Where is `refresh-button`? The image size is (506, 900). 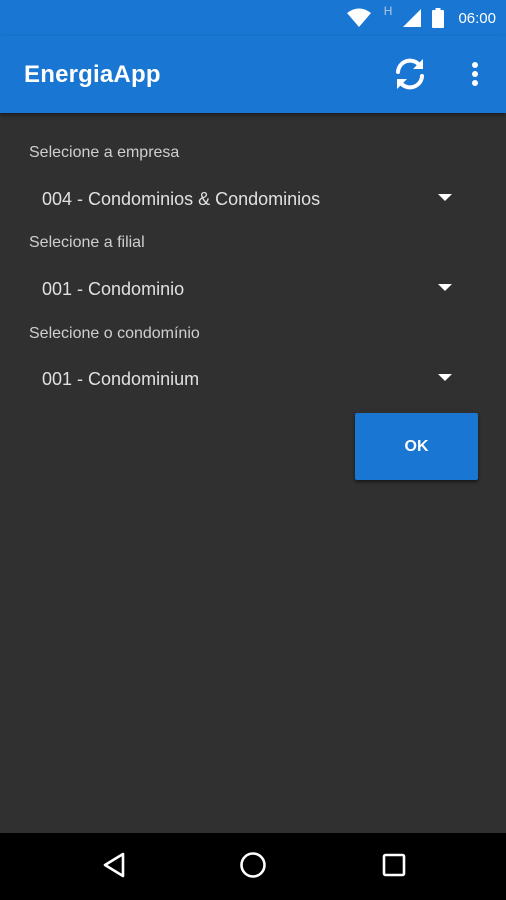 refresh-button is located at coordinates (410, 76).